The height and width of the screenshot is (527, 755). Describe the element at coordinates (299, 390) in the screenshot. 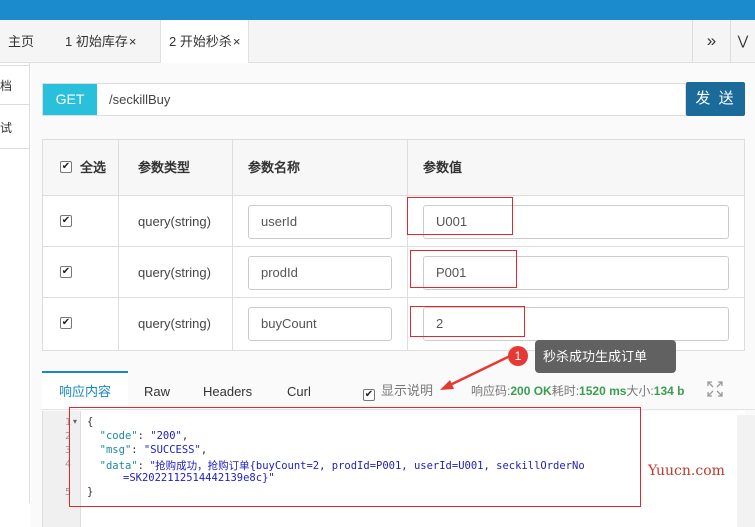

I see `tab-curl: Curl` at that location.